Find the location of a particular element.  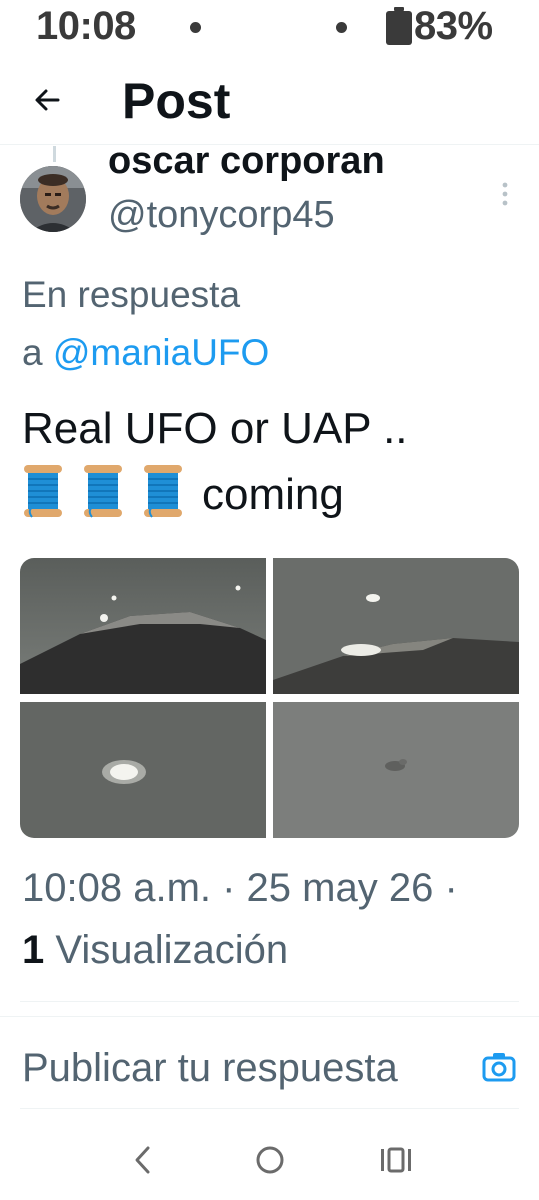

reply-context-to: a is located at coordinates (32, 352).